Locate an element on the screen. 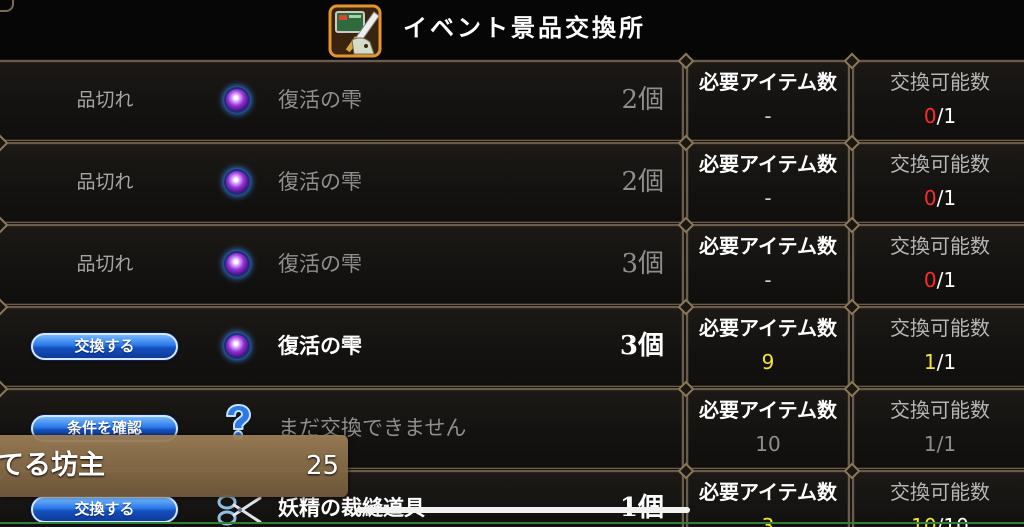 The height and width of the screenshot is (527, 1024). exchangeable-value: 10/10 is located at coordinates (938, 520).